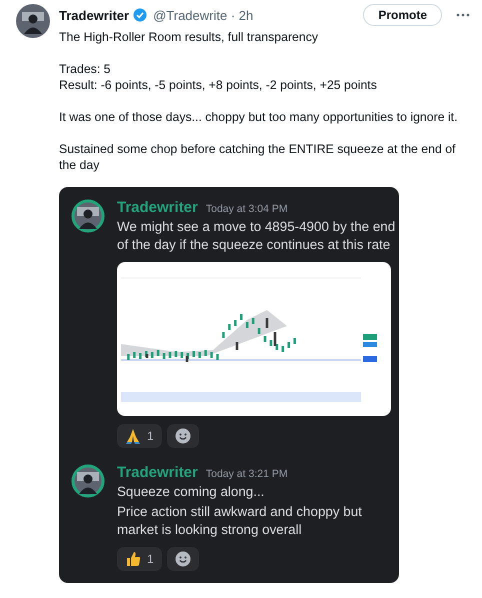 The image size is (482, 598). Describe the element at coordinates (218, 85) in the screenshot. I see `post-text: Result: -6 points, -5 points, +8 points, -2 points, +25 points` at that location.